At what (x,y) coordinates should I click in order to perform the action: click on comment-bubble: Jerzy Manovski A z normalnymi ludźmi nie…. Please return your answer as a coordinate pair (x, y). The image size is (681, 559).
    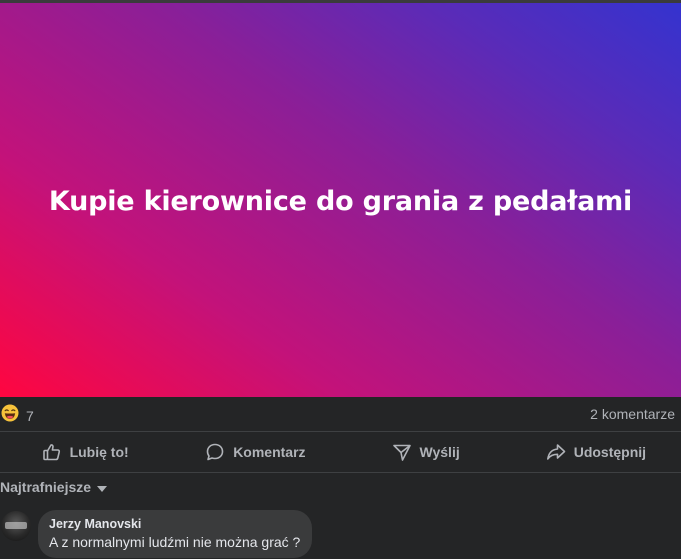
    Looking at the image, I should click on (175, 534).